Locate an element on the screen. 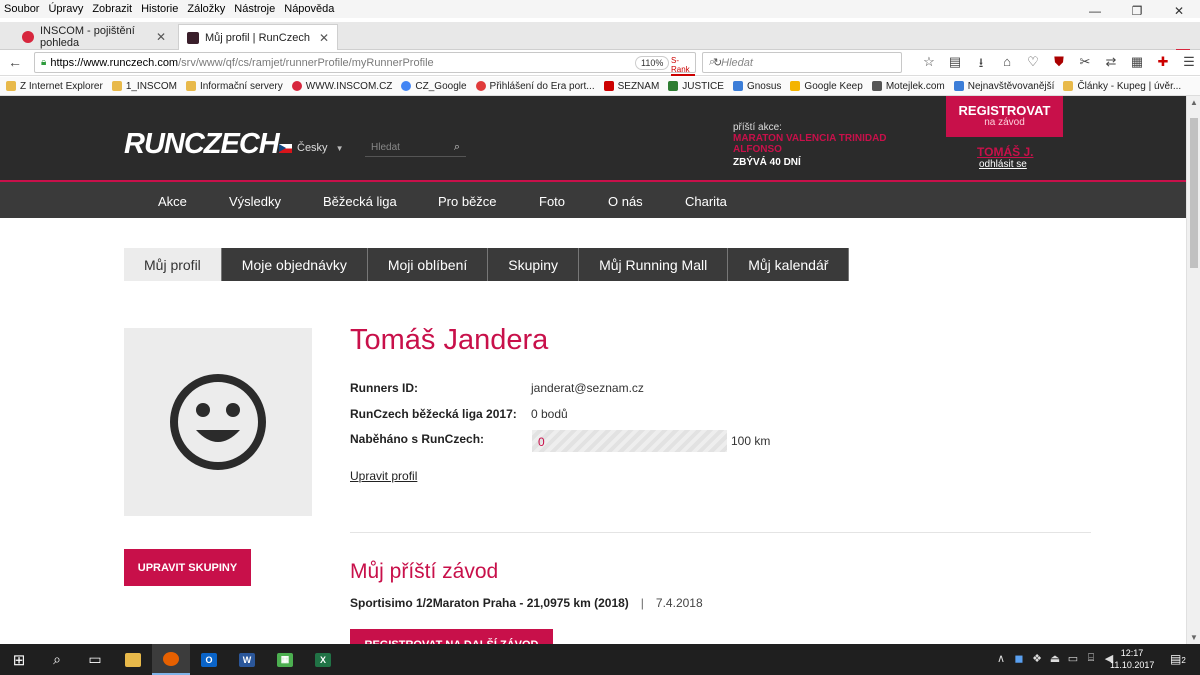 This screenshot has height=675, width=1200. menu-view: Zobrazit is located at coordinates (112, 9).